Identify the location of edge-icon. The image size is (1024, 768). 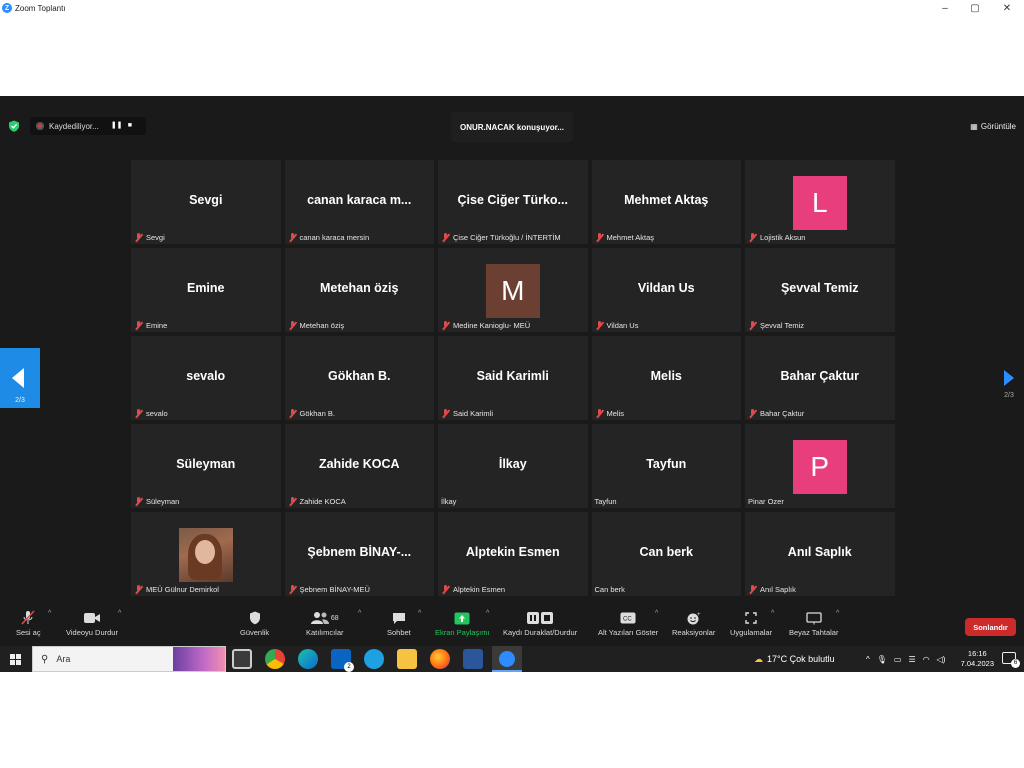
(308, 659).